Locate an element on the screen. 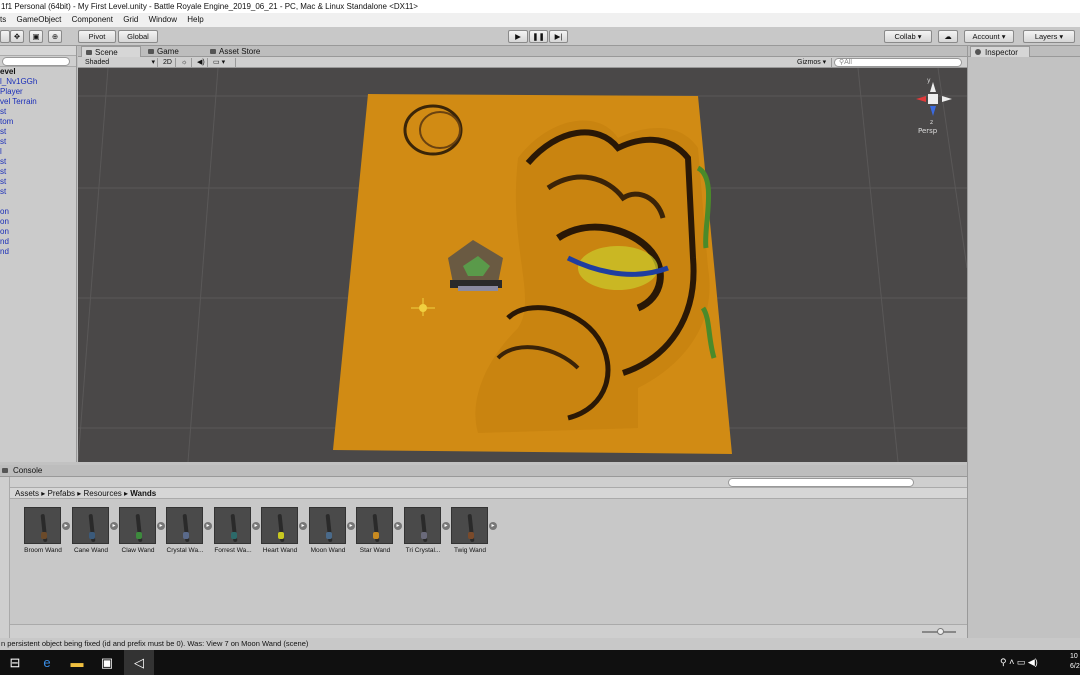 This screenshot has width=1080, height=675. project-search-input is located at coordinates (821, 482).